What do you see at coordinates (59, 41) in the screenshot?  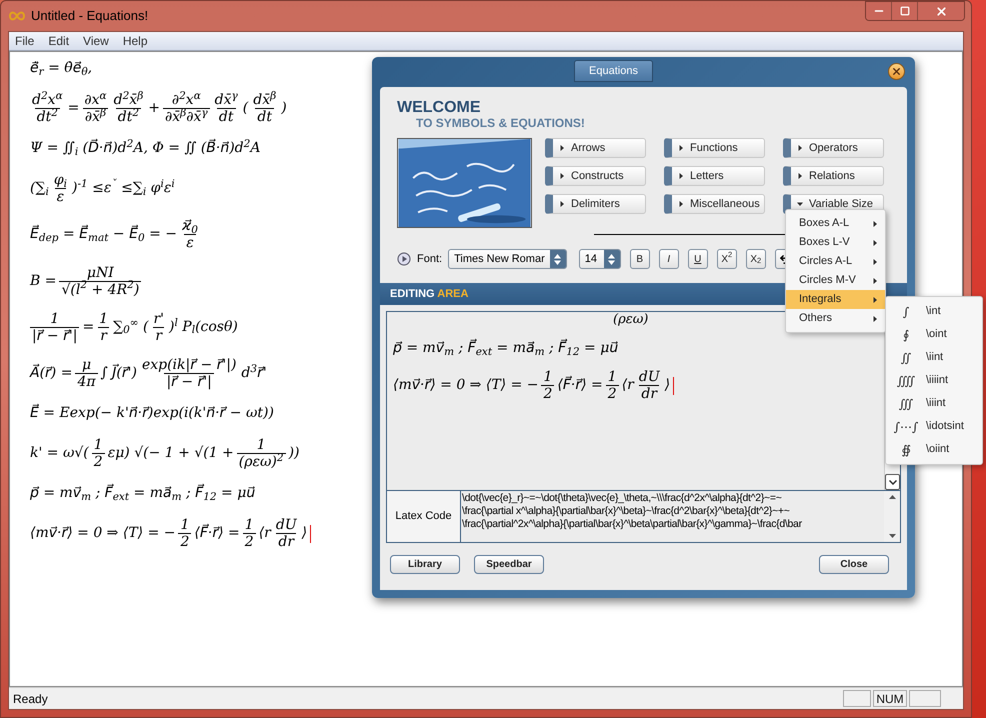 I see `menu-item: Edit` at bounding box center [59, 41].